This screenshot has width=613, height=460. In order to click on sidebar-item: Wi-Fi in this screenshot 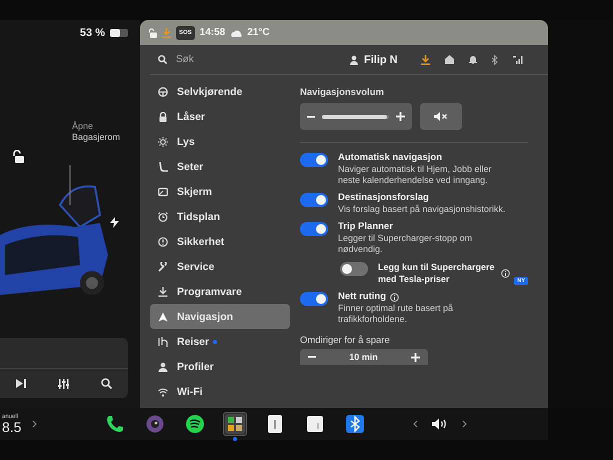, I will do `click(220, 391)`.